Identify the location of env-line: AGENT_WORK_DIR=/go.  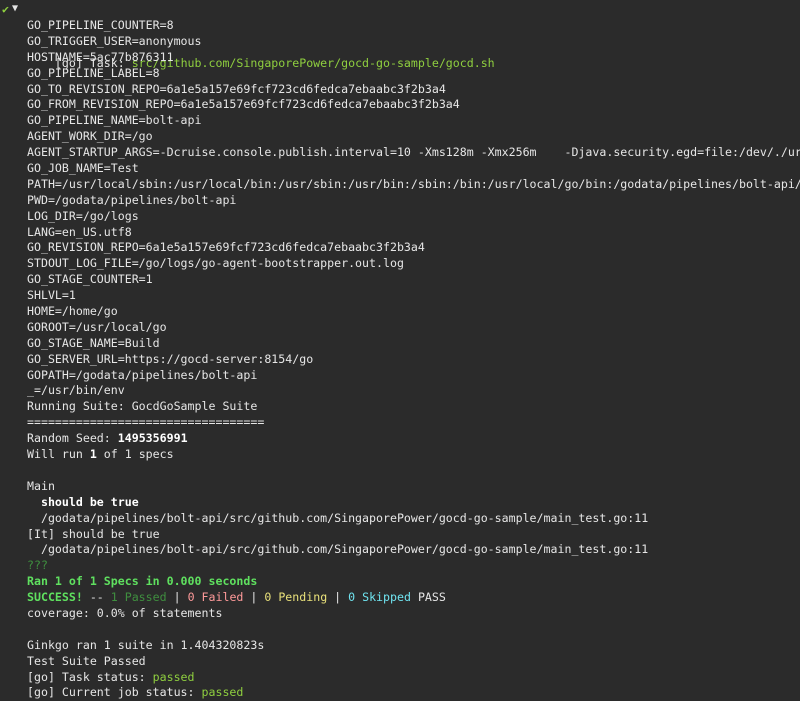
(90, 136).